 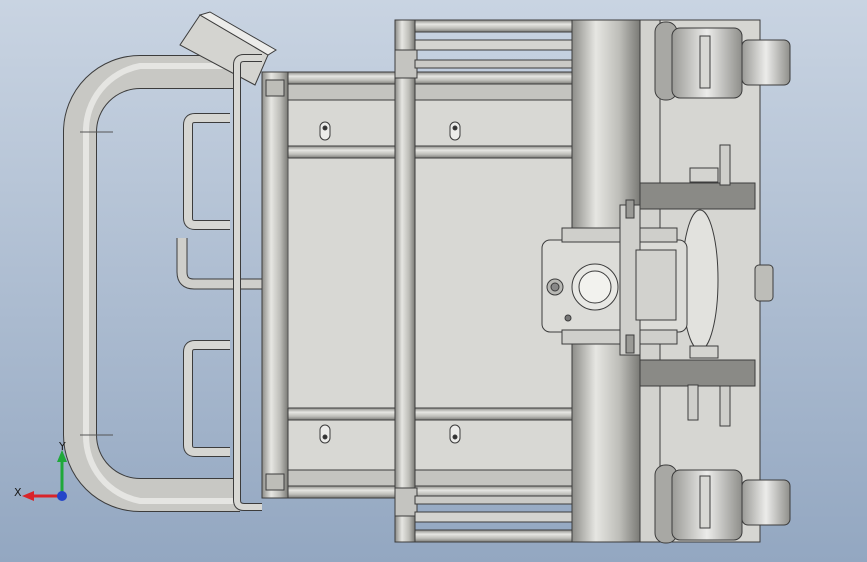 What do you see at coordinates (44, 475) in the screenshot?
I see `coordinate-triad-icon` at bounding box center [44, 475].